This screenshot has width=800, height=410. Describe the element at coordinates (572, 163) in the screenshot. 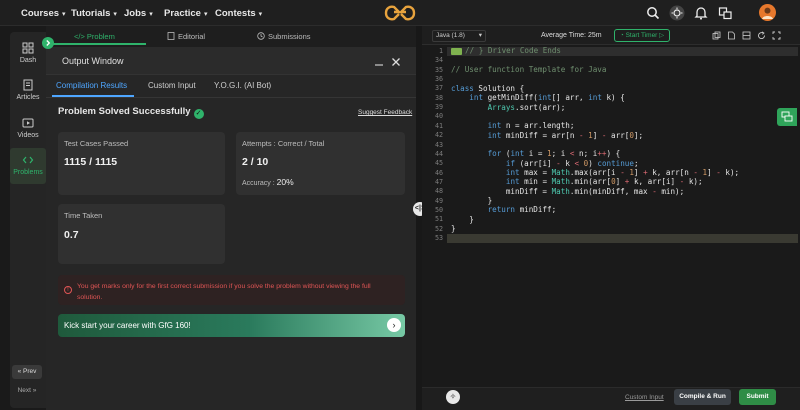

I see `code-line: if (arr[i] - k < 0) continue;` at that location.